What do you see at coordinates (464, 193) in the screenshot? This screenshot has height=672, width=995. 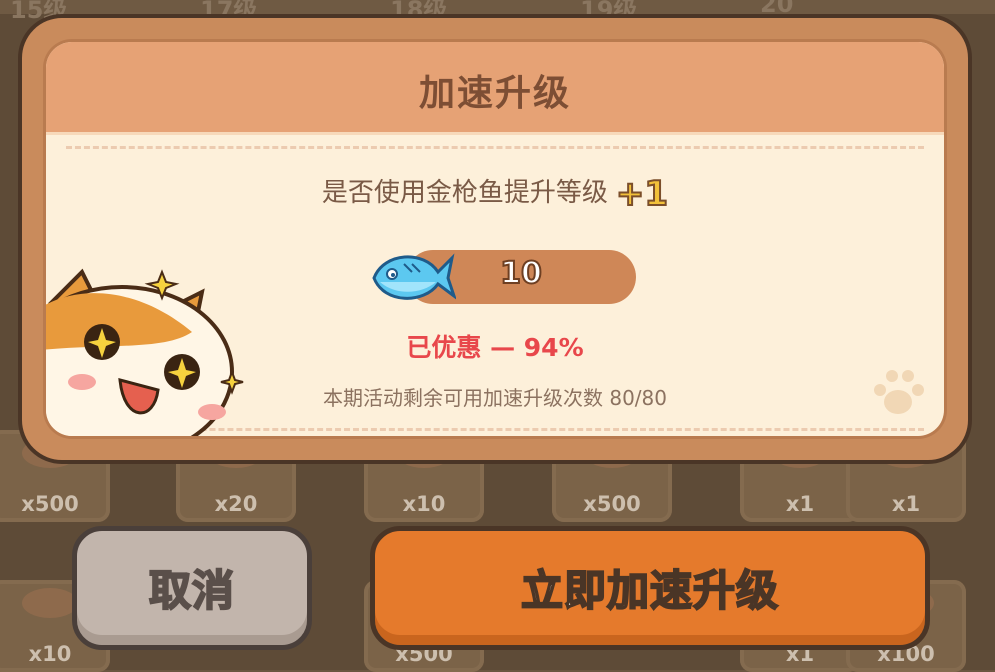 I see `question-text: 是否使用金枪鱼提升等级` at bounding box center [464, 193].